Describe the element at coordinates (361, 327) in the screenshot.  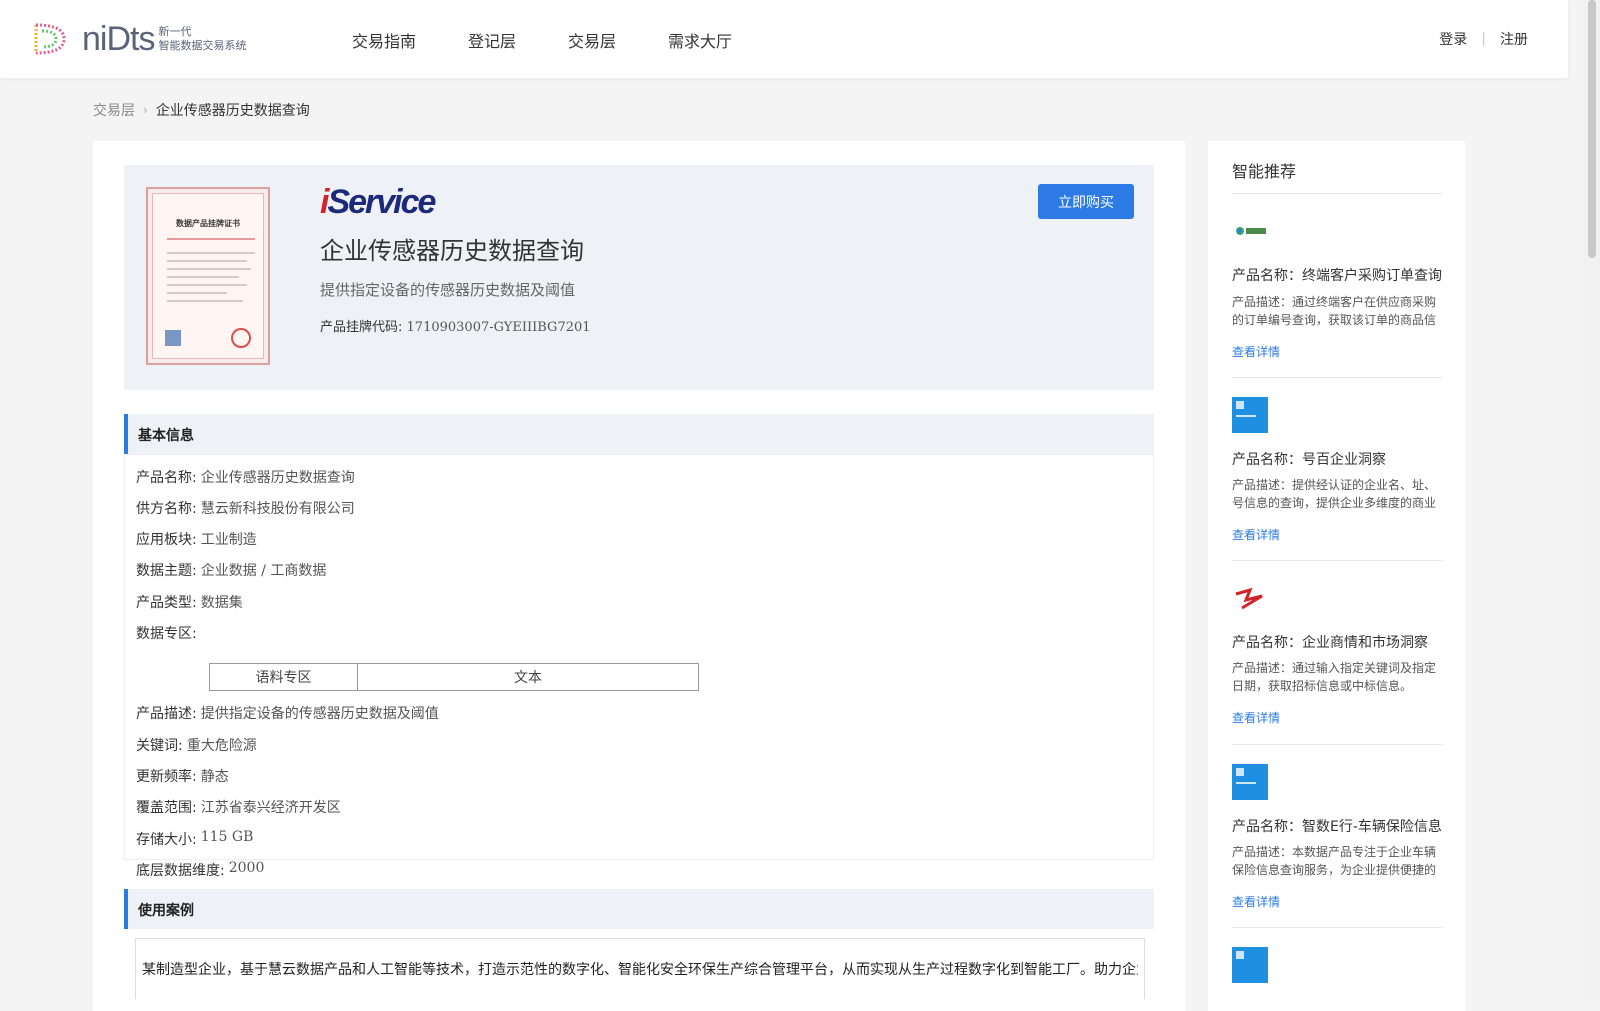
I see `listing-code-label: 产品挂牌代码:` at that location.